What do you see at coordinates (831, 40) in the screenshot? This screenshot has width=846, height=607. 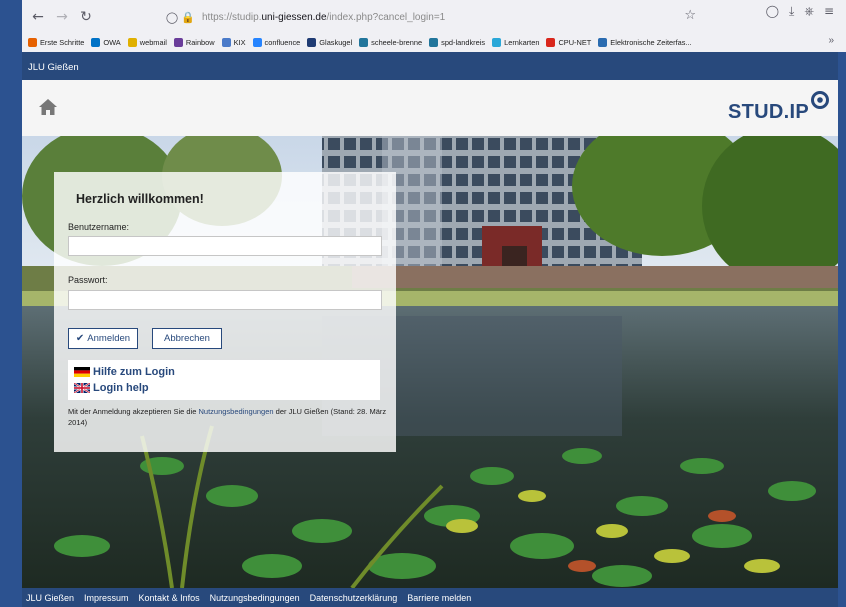 I see `bookmarks-overflow-icon: »` at bounding box center [831, 40].